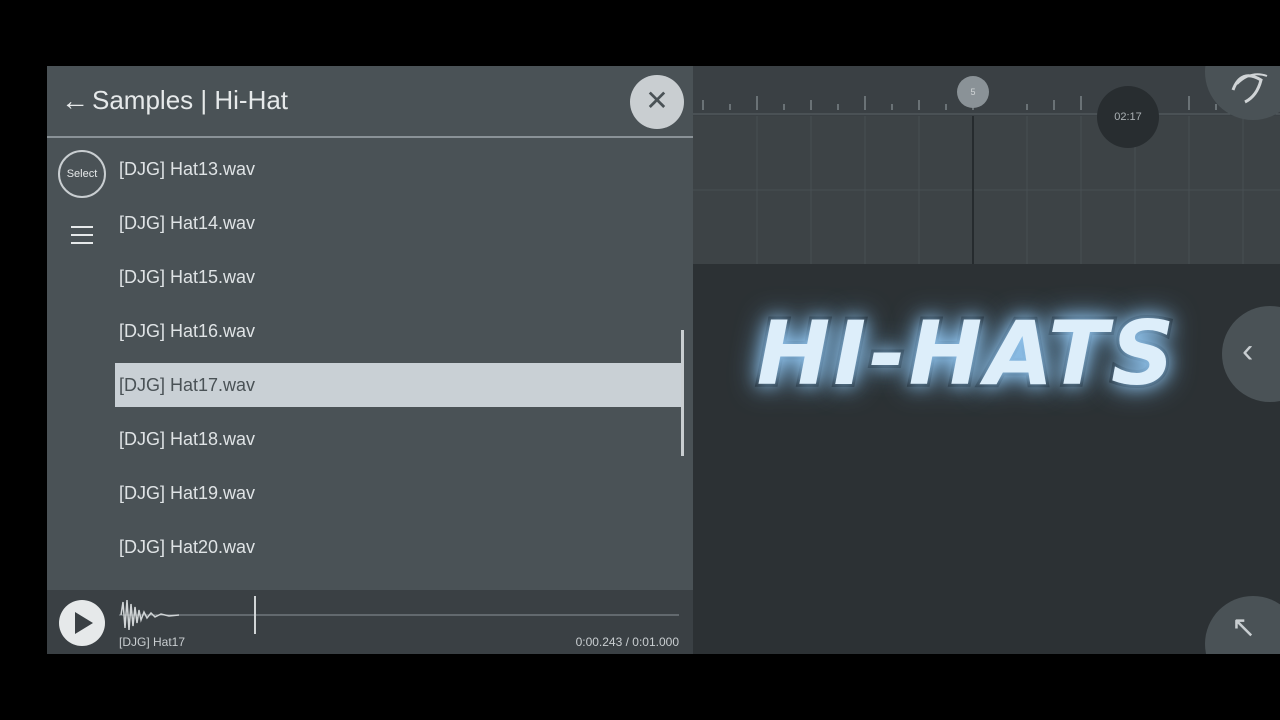 The width and height of the screenshot is (1280, 720). I want to click on waveform, so click(399, 615).